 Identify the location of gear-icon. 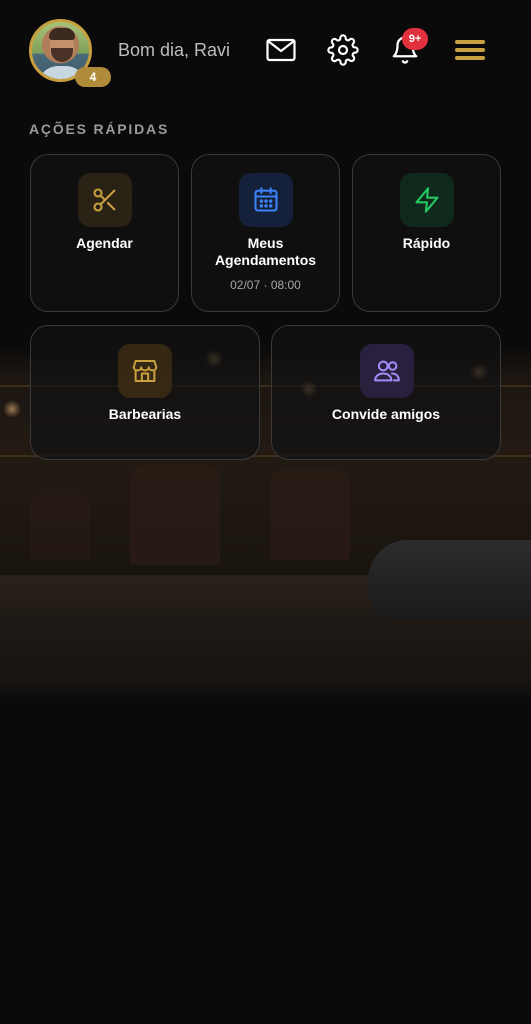
(343, 50).